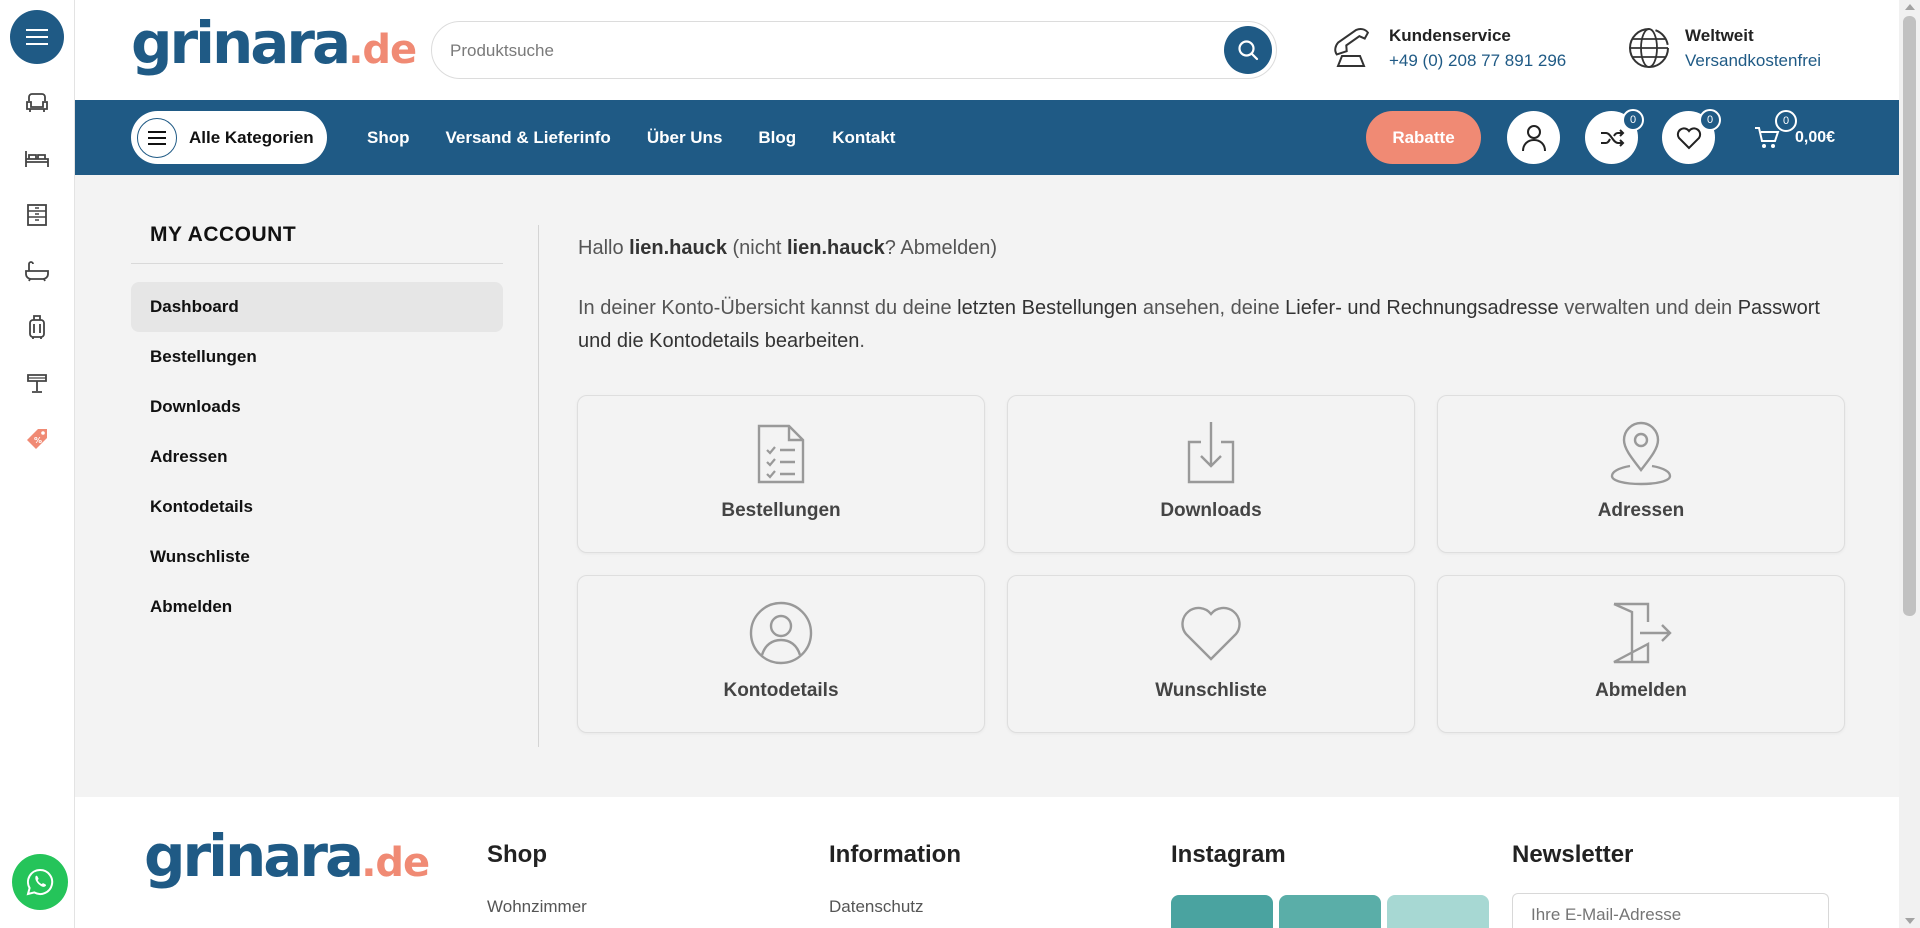 This screenshot has width=1920, height=928. Describe the element at coordinates (1422, 308) in the screenshot. I see `addresses-link: Liefer- und Rechnungsadresse` at that location.